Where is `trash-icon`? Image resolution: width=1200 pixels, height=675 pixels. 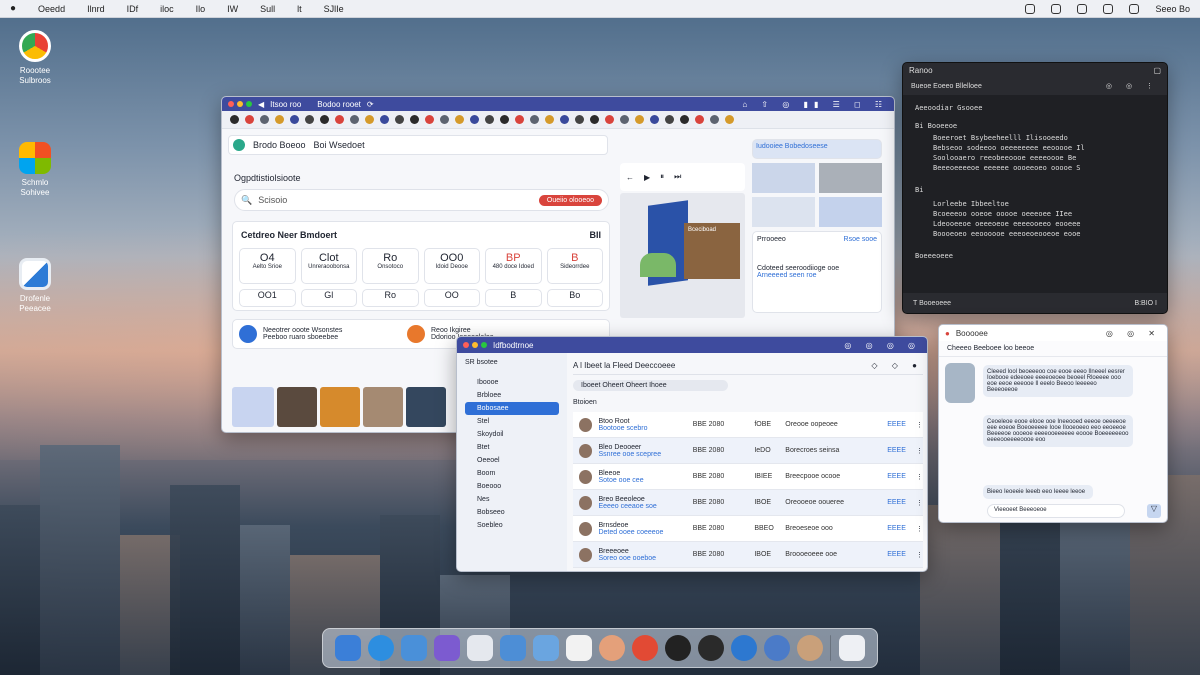 trash-icon is located at coordinates (852, 648).